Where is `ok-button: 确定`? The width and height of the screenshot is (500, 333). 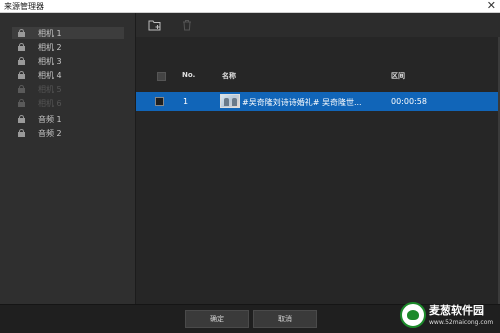
ok-button: 确定 is located at coordinates (217, 319).